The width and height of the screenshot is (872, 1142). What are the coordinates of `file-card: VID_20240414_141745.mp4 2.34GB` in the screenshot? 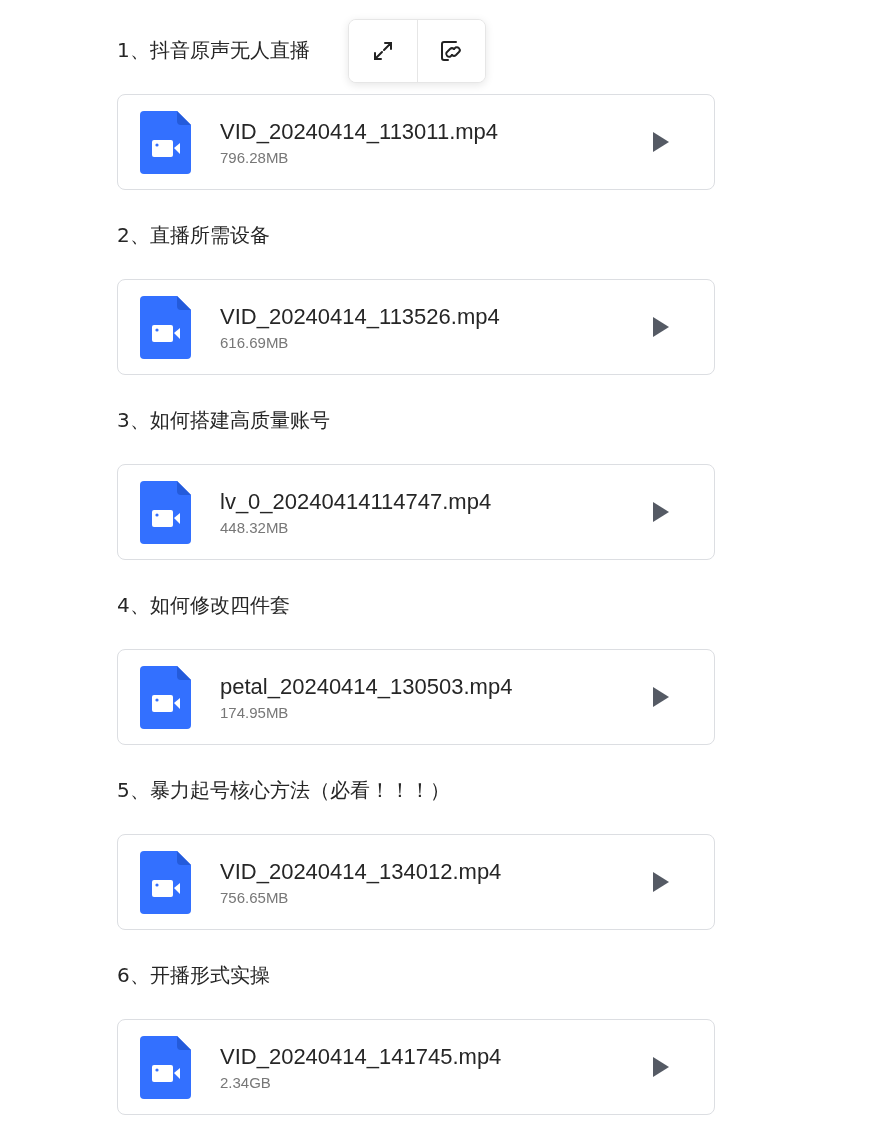 It's located at (416, 1067).